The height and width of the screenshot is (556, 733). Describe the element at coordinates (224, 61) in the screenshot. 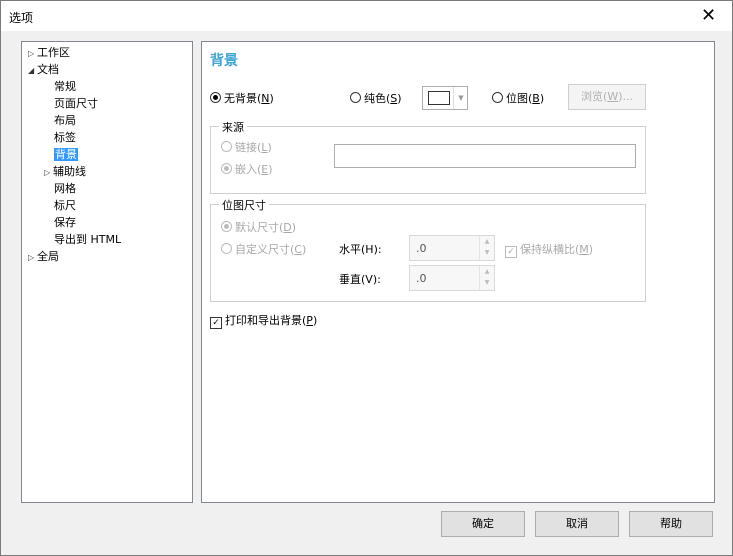

I see `page-title: 背景` at that location.